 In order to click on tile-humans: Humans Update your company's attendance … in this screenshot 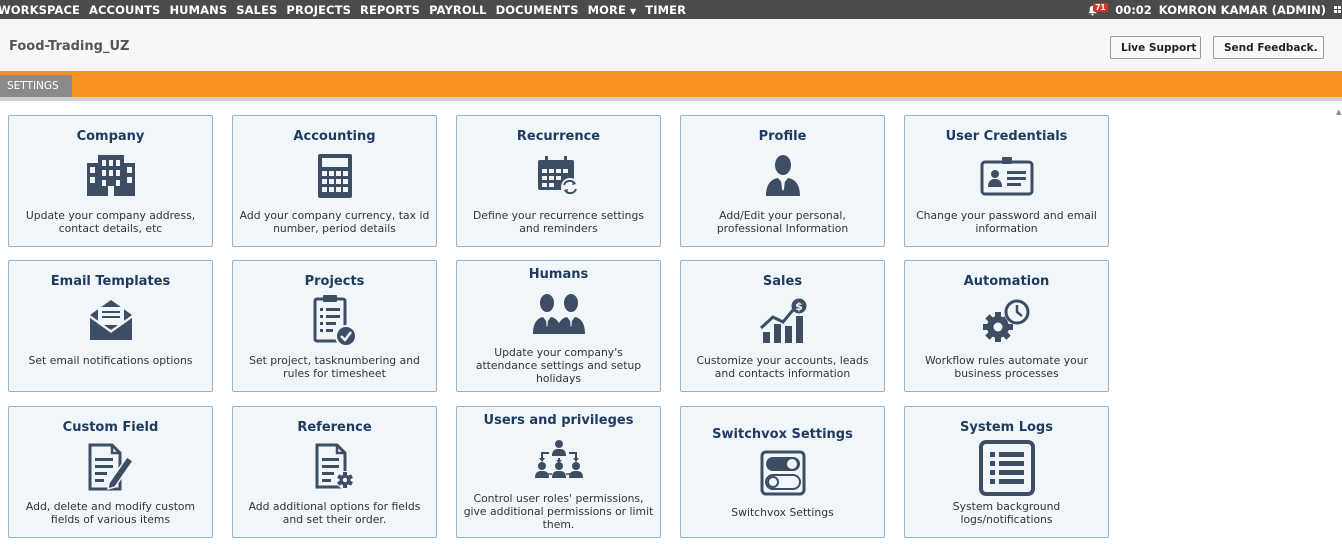, I will do `click(558, 326)`.